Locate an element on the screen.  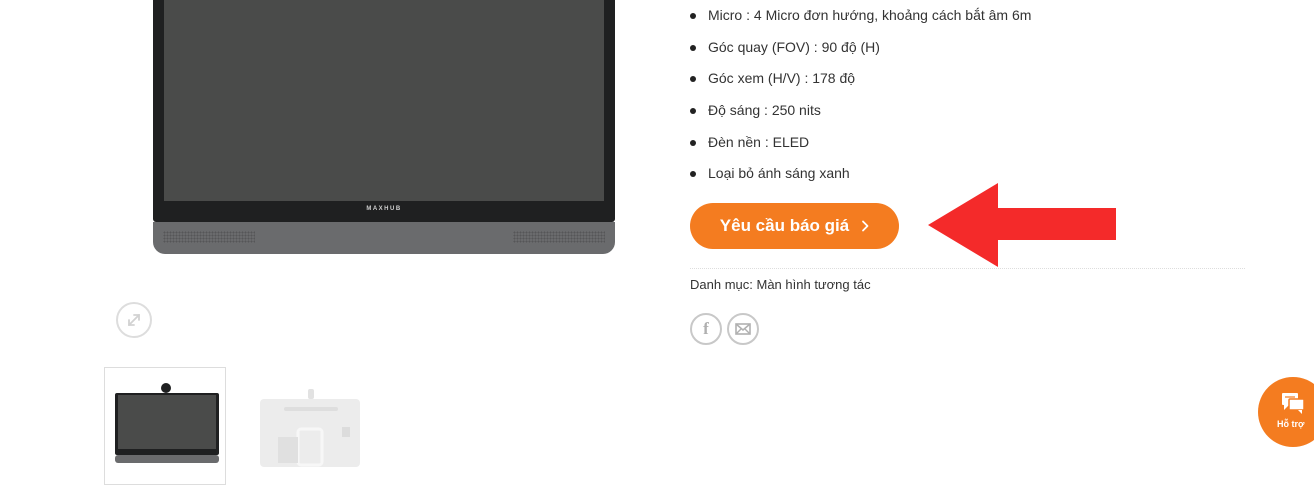
spec-item: Đèn nền : ELED is located at coordinates (860, 143).